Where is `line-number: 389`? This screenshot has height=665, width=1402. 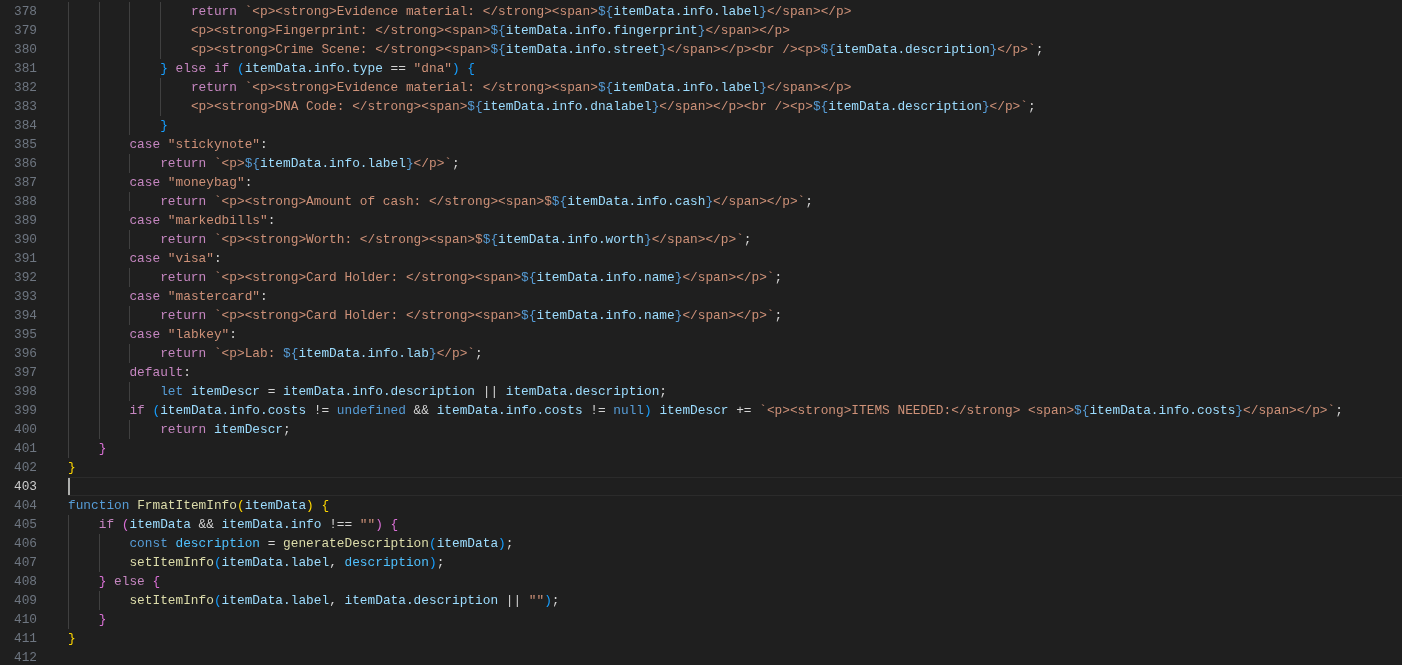
line-number: 389 is located at coordinates (25, 221).